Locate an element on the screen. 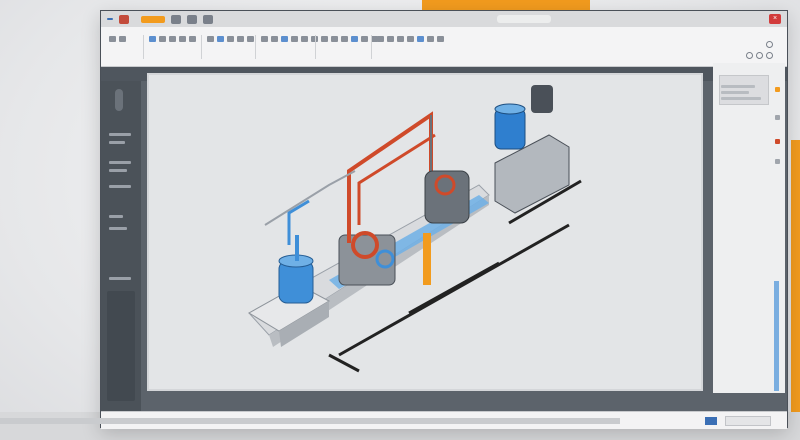 The image size is (800, 440). close-button: × is located at coordinates (775, 19).